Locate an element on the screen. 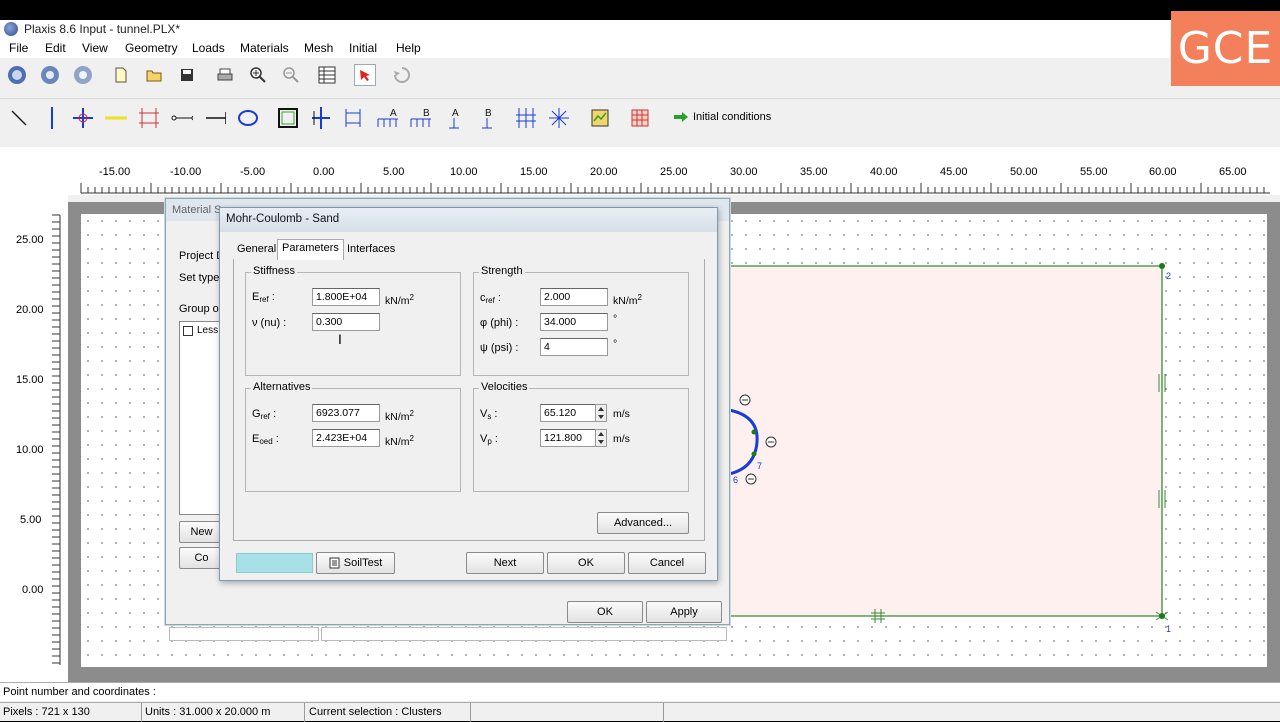 This screenshot has height=722, width=1280. vs-field: 65.120 is located at coordinates (568, 413).